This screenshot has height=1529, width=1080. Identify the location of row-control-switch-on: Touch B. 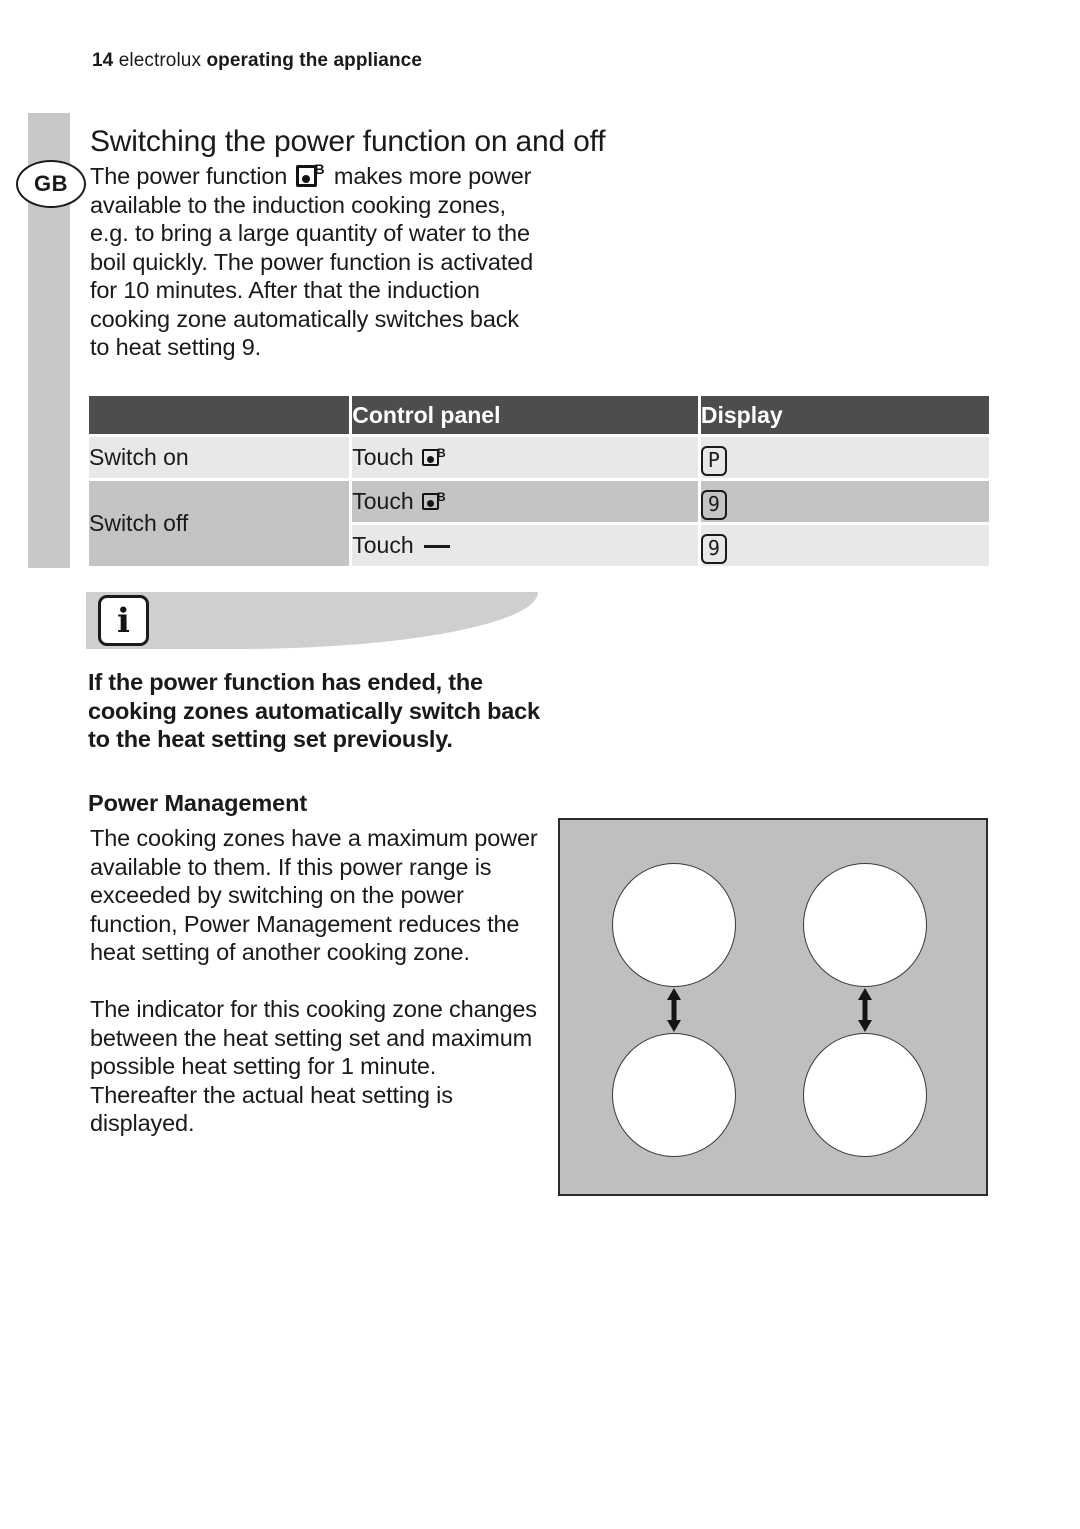
(525, 457).